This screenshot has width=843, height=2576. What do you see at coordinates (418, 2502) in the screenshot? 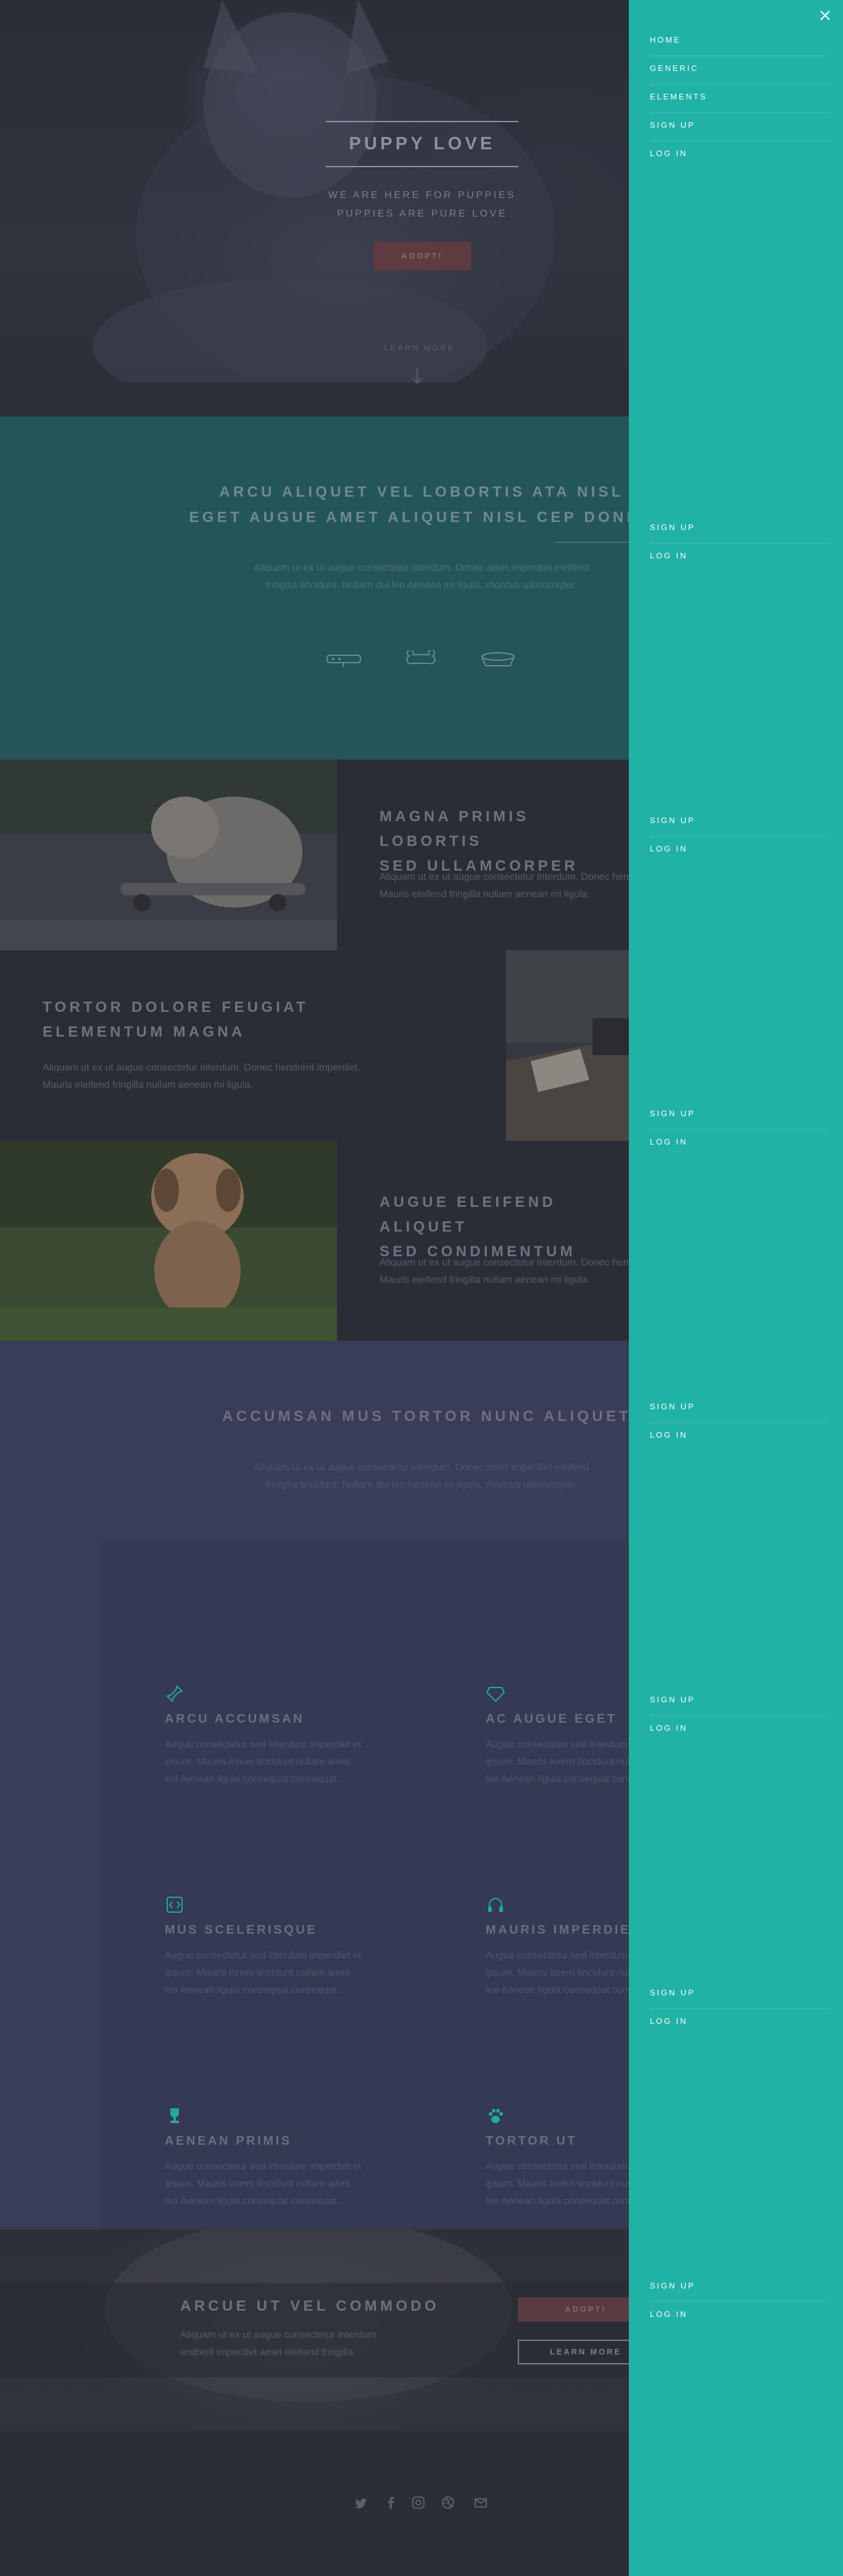
I see `instagram-icon` at bounding box center [418, 2502].